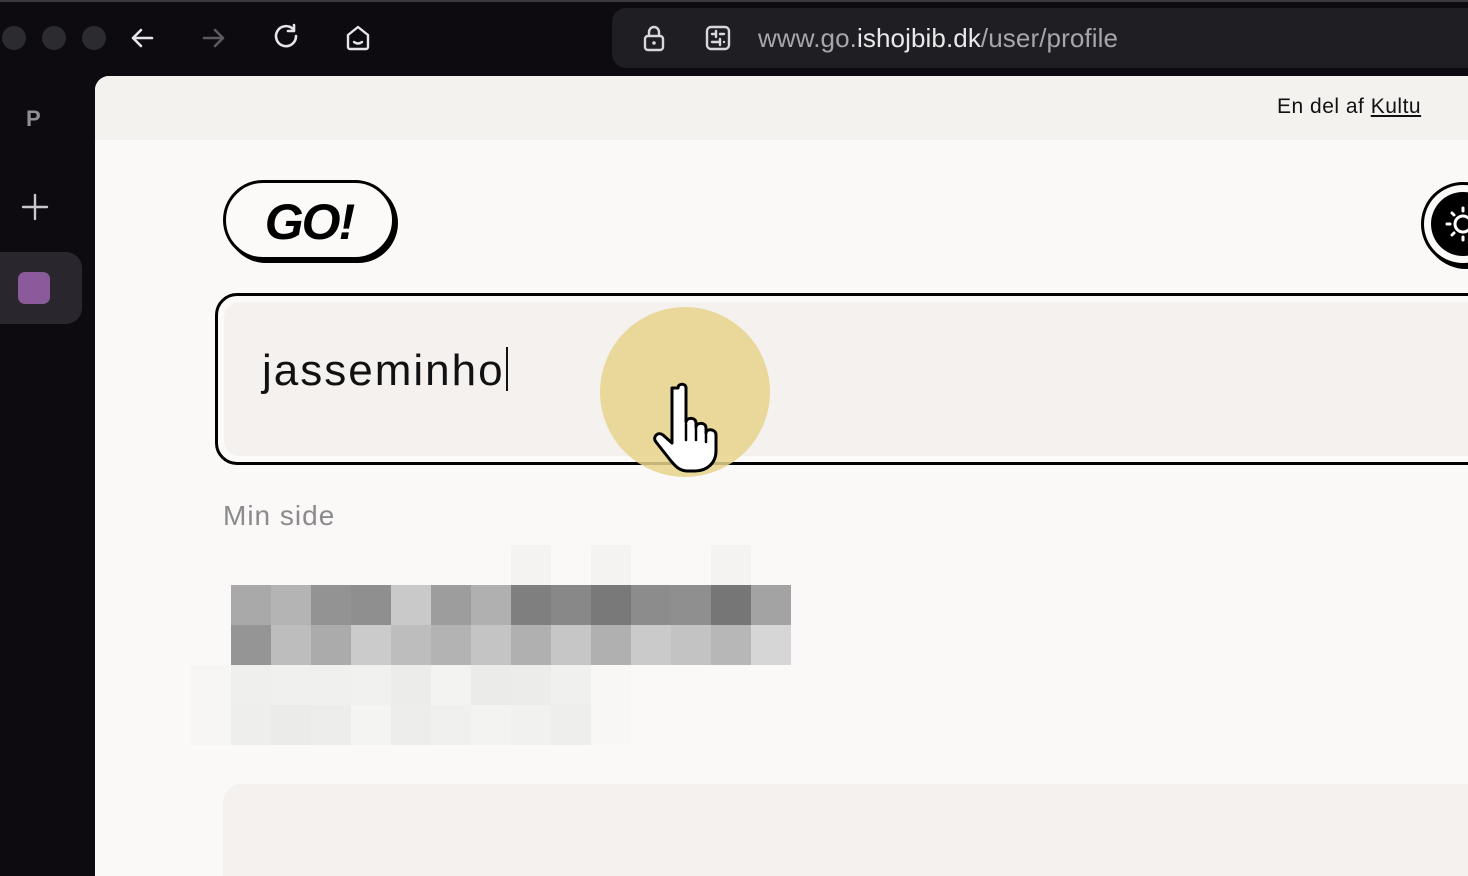 The width and height of the screenshot is (1468, 876). I want to click on hand-pointer-icon, so click(692, 427).